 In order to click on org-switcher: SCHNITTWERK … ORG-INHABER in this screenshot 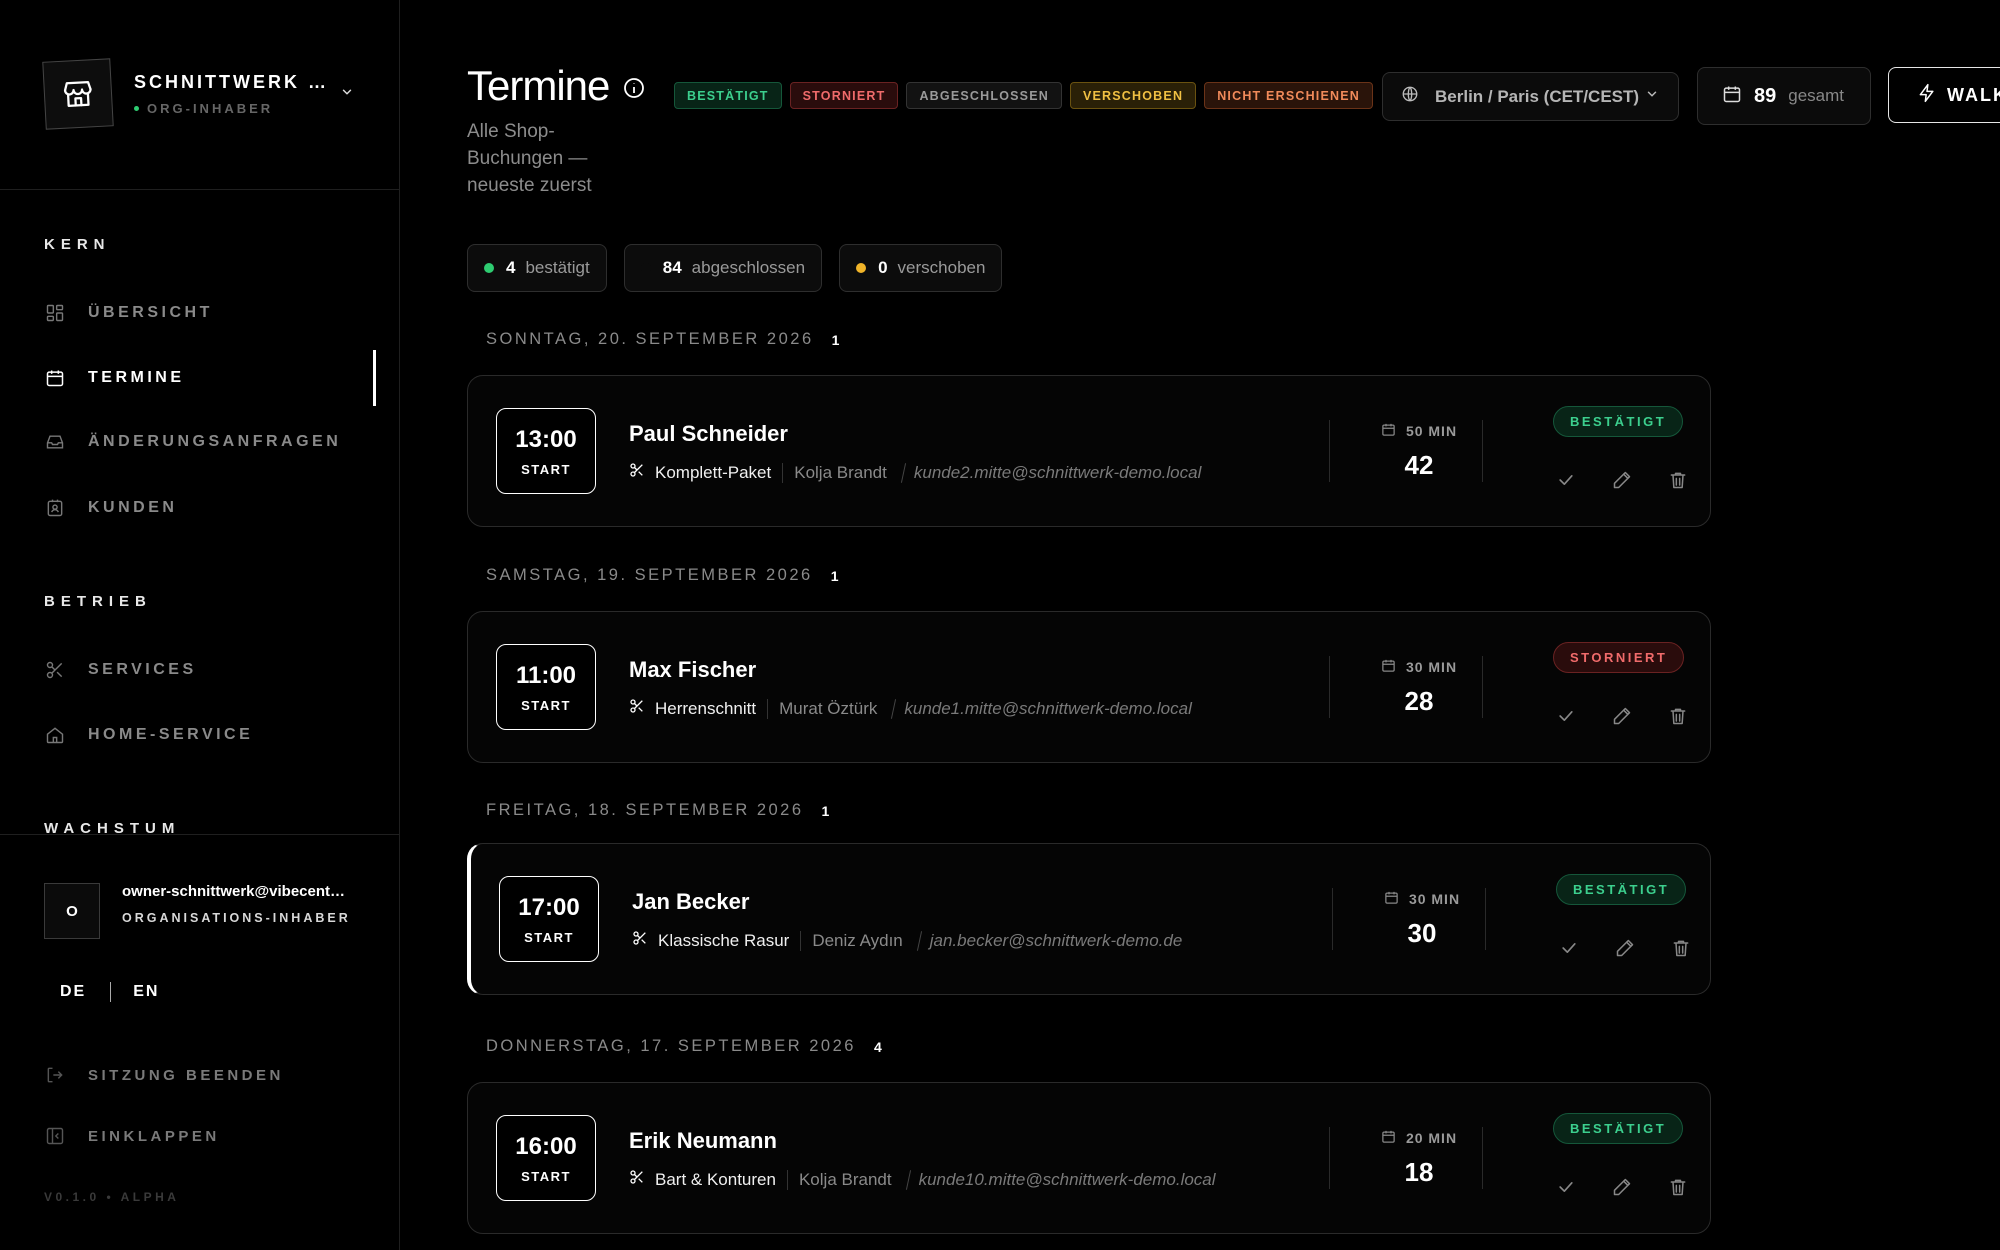, I will do `click(208, 94)`.